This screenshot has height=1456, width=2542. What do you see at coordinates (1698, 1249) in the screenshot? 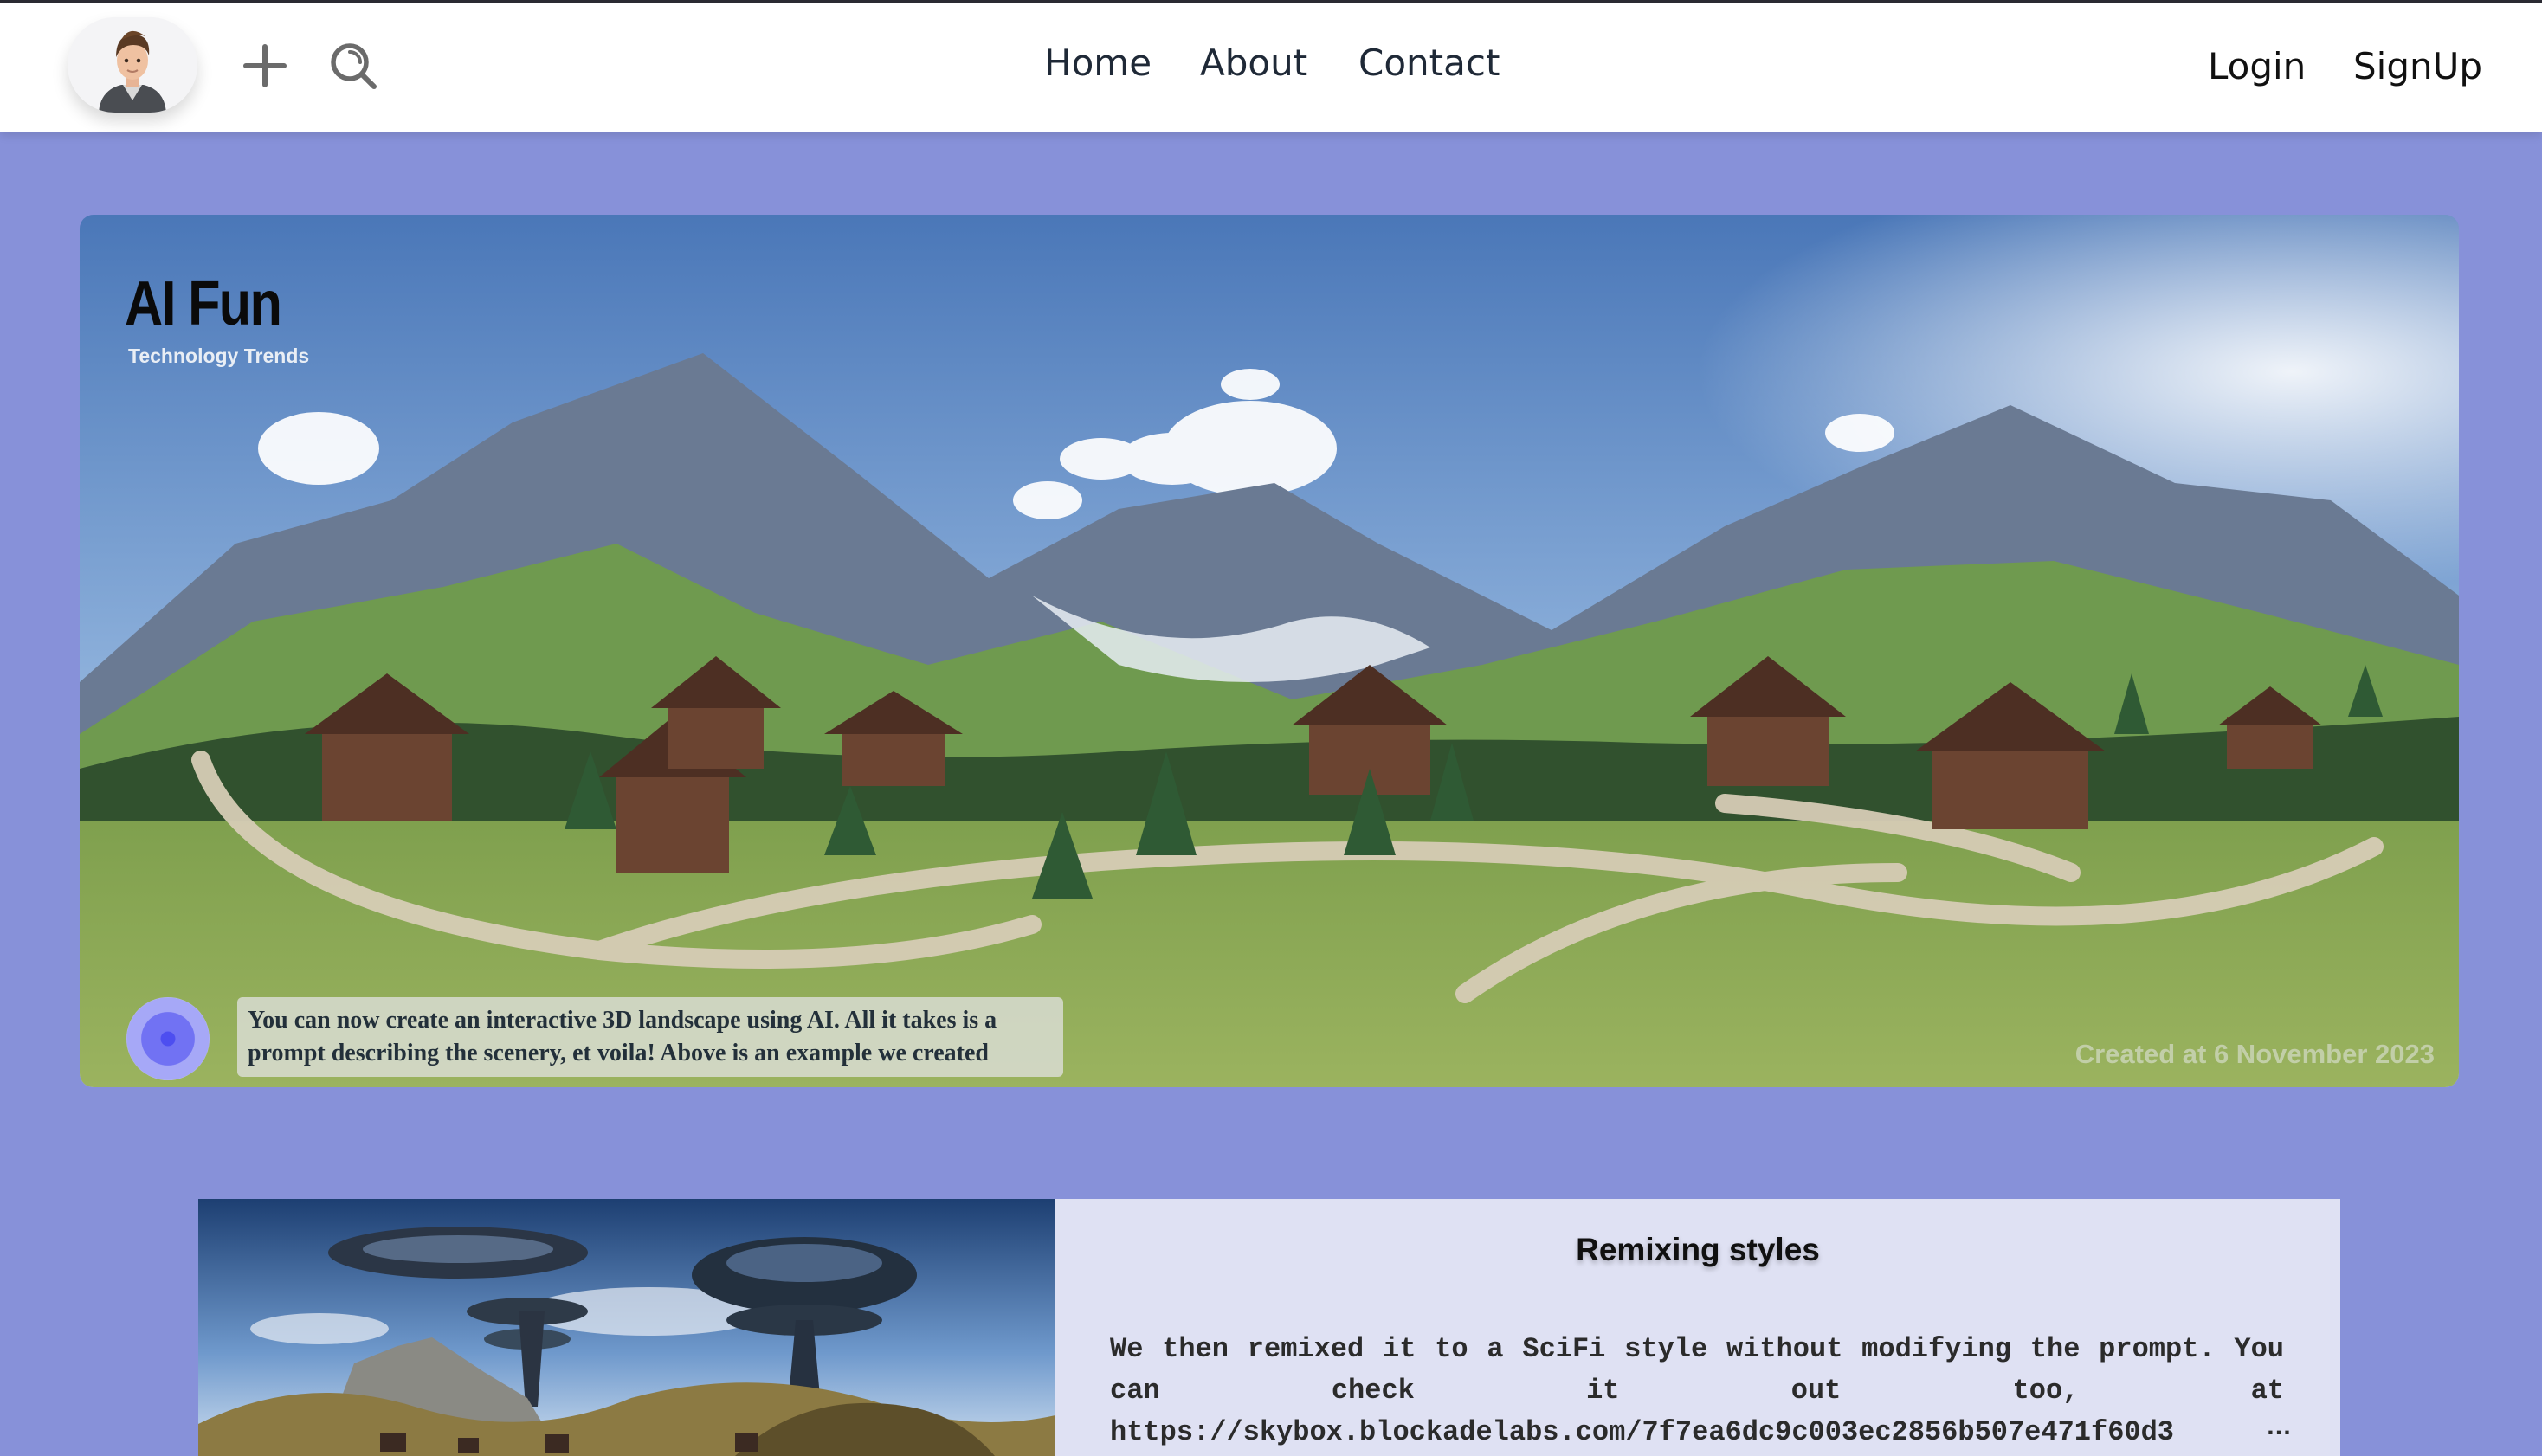
I see `post-title: Remixing styles` at bounding box center [1698, 1249].